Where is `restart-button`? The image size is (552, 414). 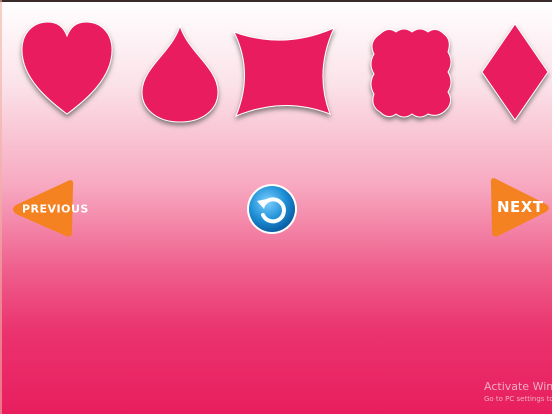 restart-button is located at coordinates (272, 209).